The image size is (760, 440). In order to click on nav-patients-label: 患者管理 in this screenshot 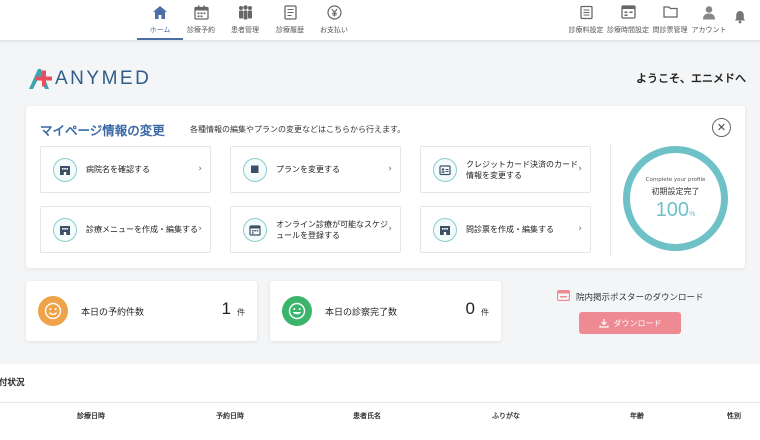, I will do `click(245, 30)`.